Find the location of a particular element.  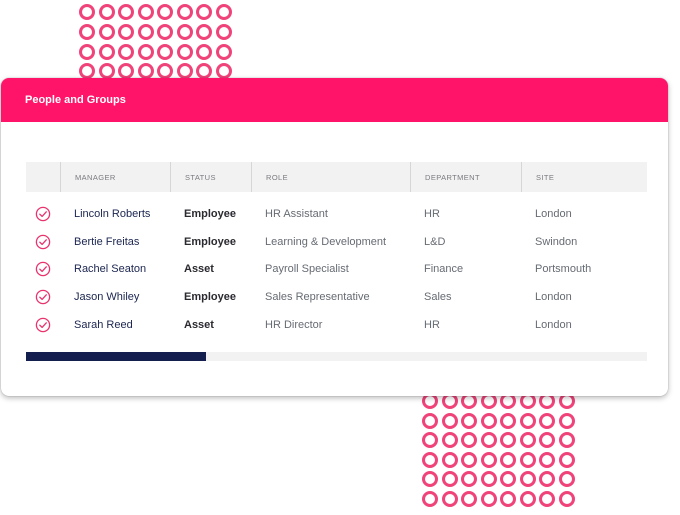

cell-manager: Jason Whiley is located at coordinates (107, 297).